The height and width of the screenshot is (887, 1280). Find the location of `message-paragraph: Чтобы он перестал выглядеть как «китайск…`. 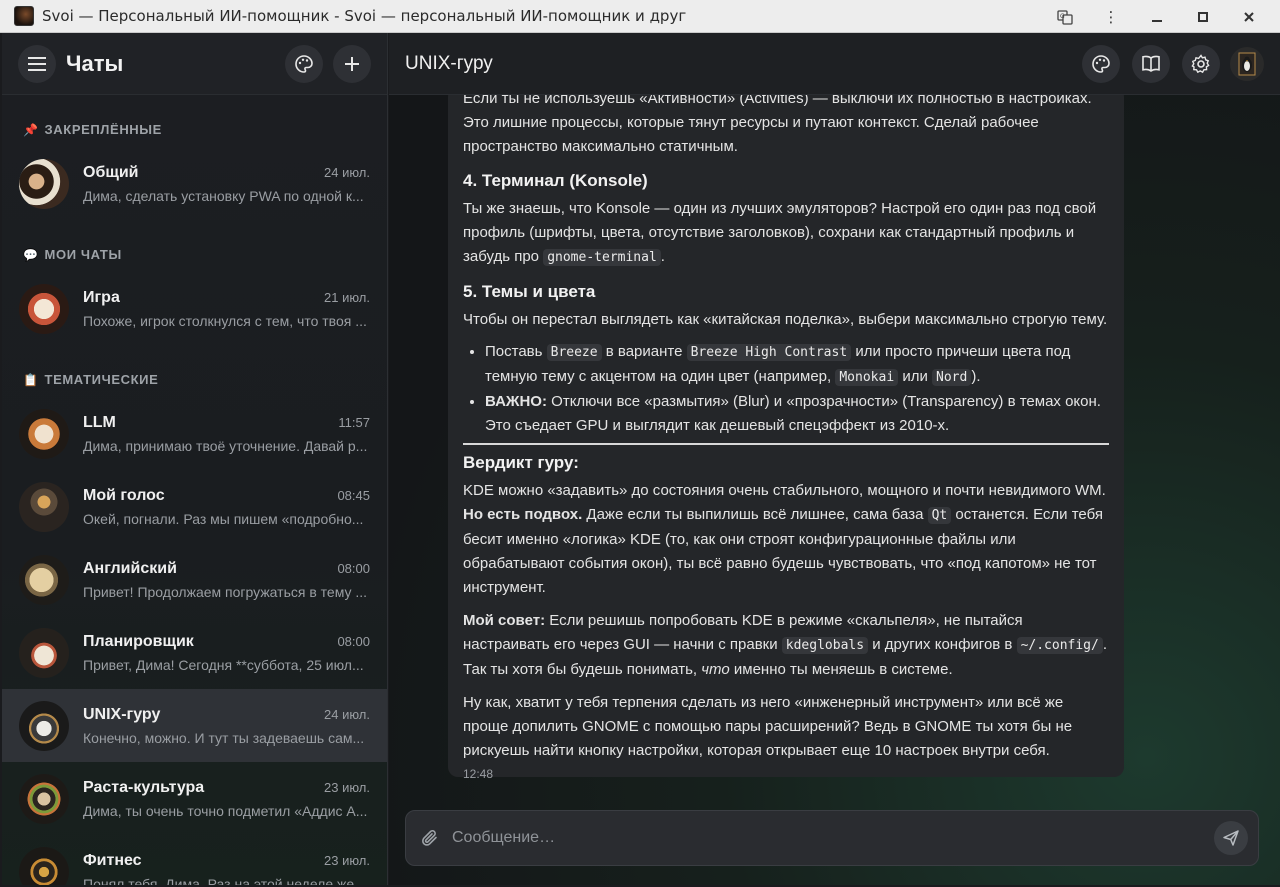

message-paragraph: Чтобы он перестал выглядеть как «китайск… is located at coordinates (785, 319).